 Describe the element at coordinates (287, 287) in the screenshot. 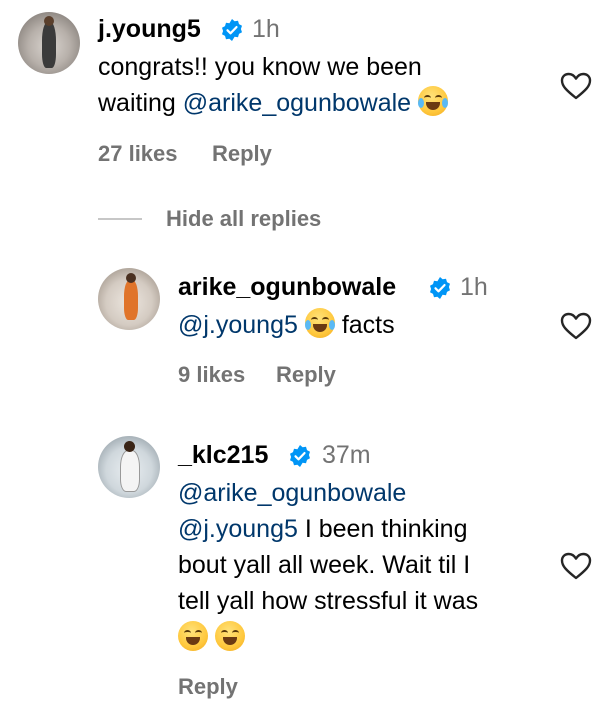

I see `comment-username: arike_ogunbowale` at that location.